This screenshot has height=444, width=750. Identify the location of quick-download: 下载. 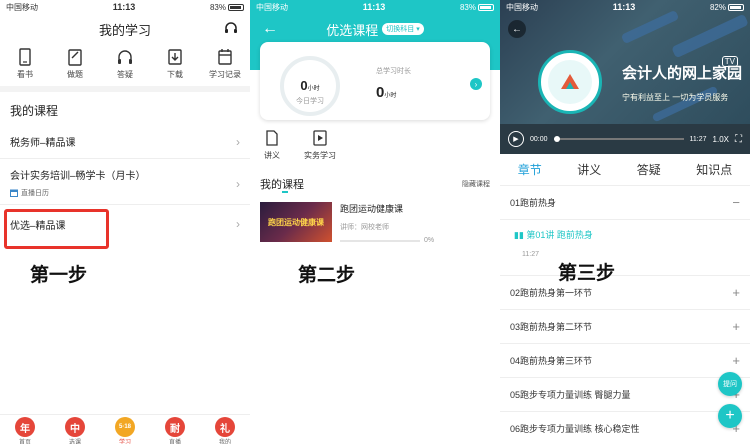
(175, 64).